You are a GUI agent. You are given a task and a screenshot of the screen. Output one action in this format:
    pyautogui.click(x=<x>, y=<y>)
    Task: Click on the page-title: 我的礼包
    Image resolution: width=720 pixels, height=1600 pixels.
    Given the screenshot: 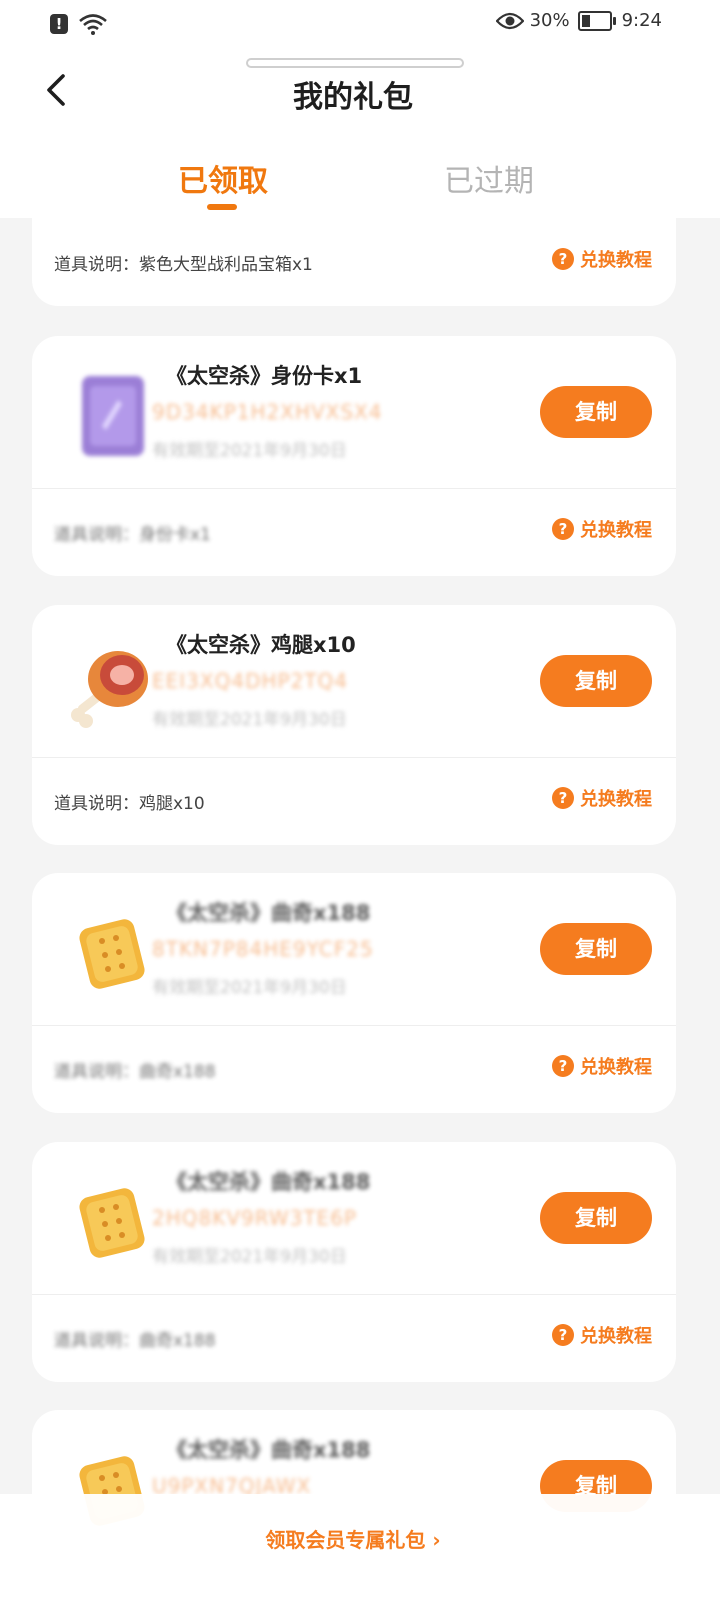 What is the action you would take?
    pyautogui.click(x=353, y=97)
    